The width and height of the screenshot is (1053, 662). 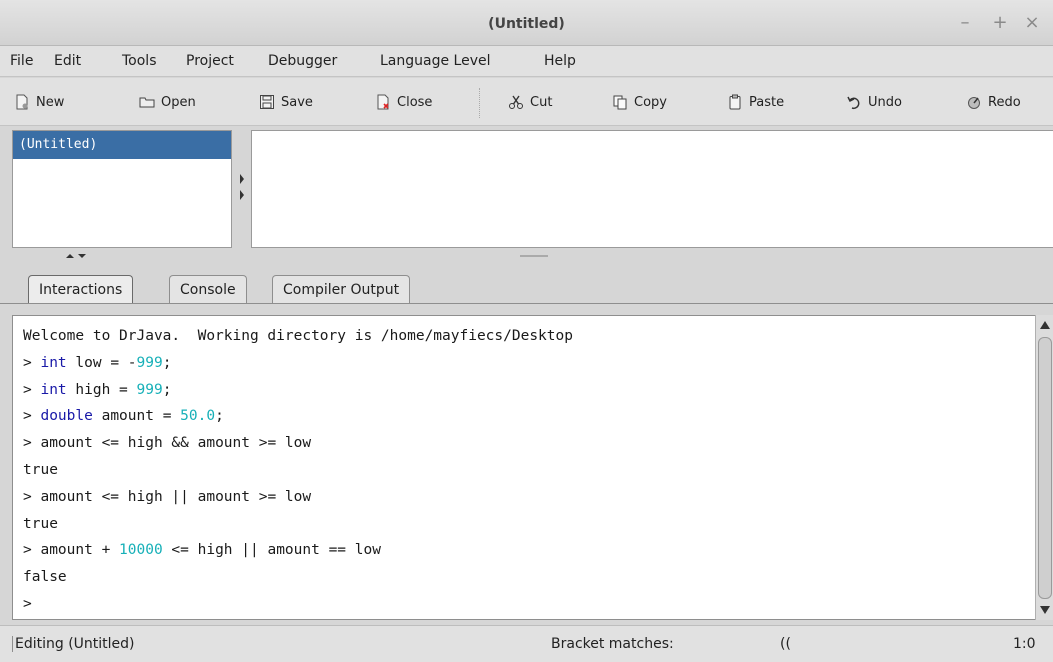 What do you see at coordinates (767, 102) in the screenshot?
I see `paste-label: Paste` at bounding box center [767, 102].